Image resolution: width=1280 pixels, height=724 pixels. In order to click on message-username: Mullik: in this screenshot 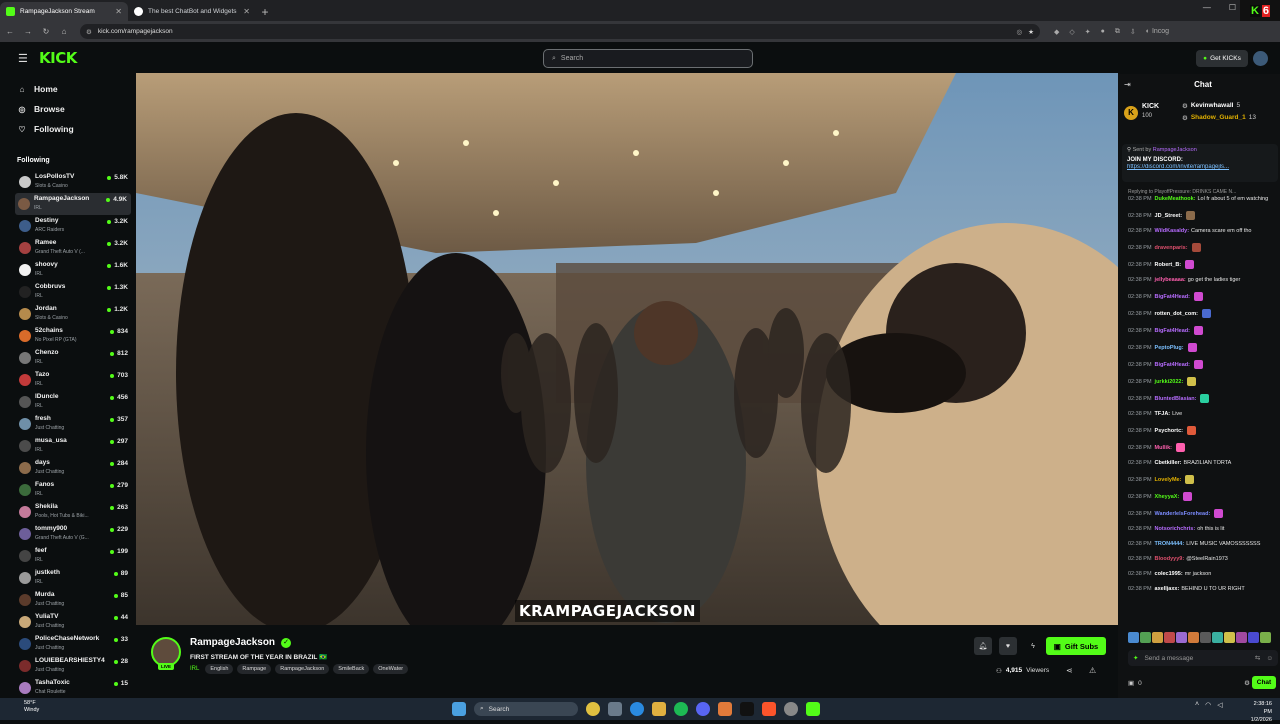, I will do `click(1163, 448)`.